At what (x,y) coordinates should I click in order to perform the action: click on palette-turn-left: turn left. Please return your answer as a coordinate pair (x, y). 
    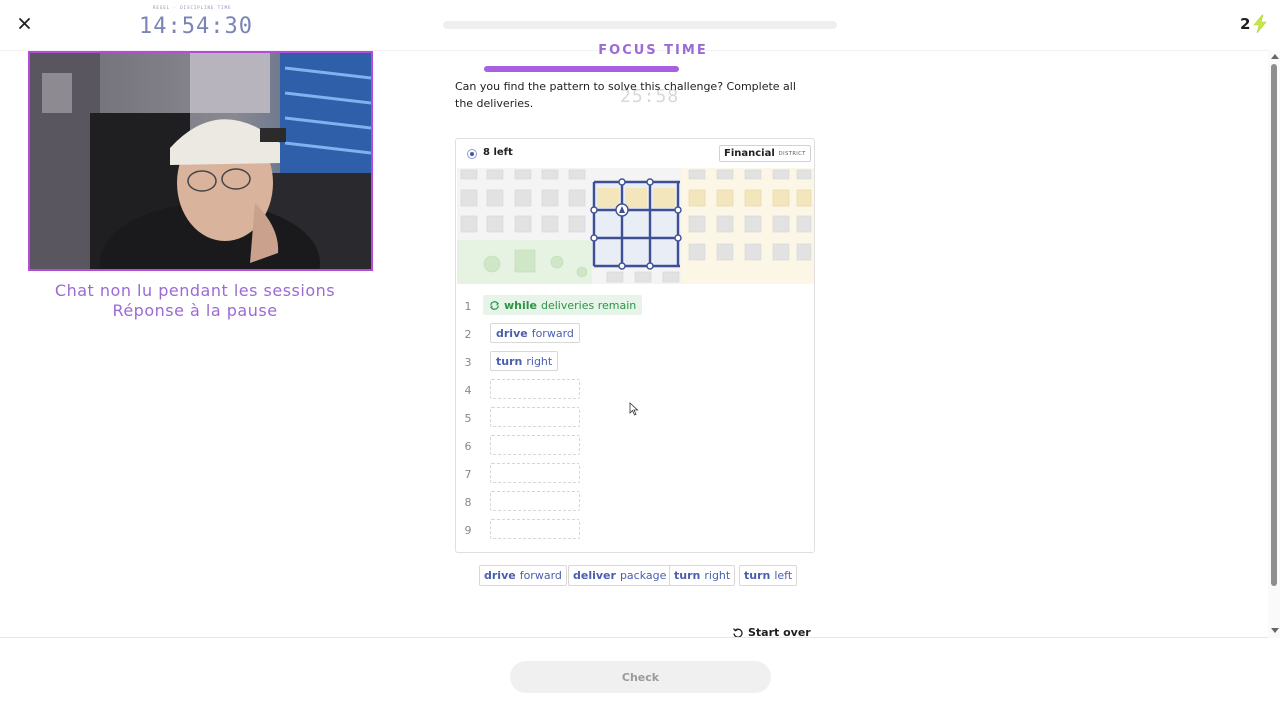
    Looking at the image, I should click on (768, 575).